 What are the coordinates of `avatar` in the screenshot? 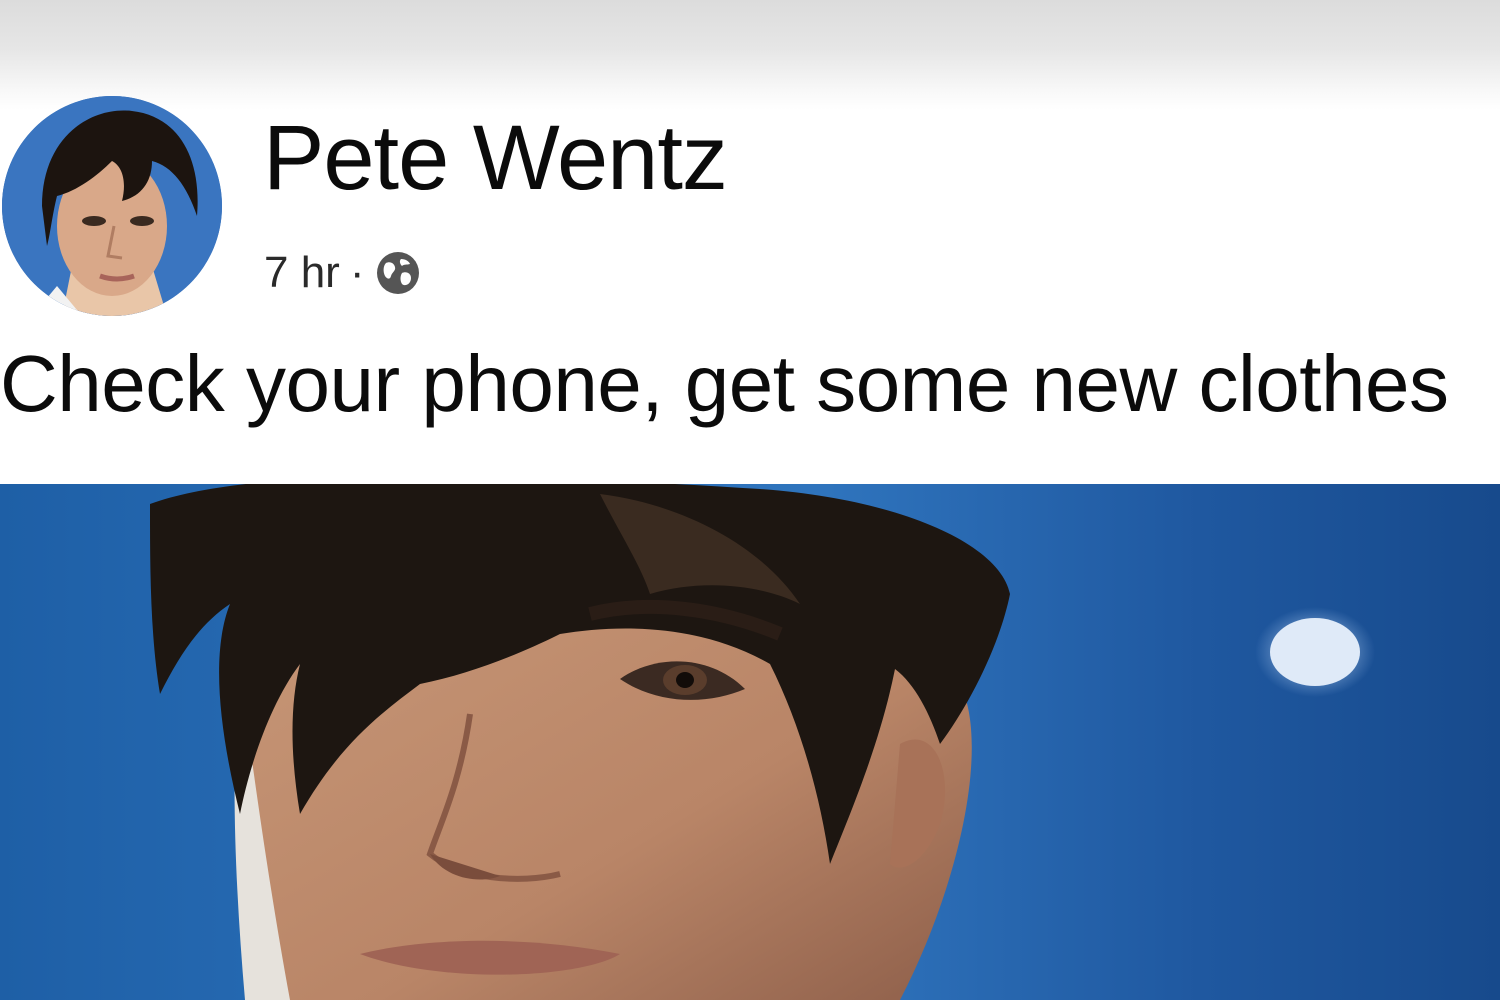 It's located at (112, 206).